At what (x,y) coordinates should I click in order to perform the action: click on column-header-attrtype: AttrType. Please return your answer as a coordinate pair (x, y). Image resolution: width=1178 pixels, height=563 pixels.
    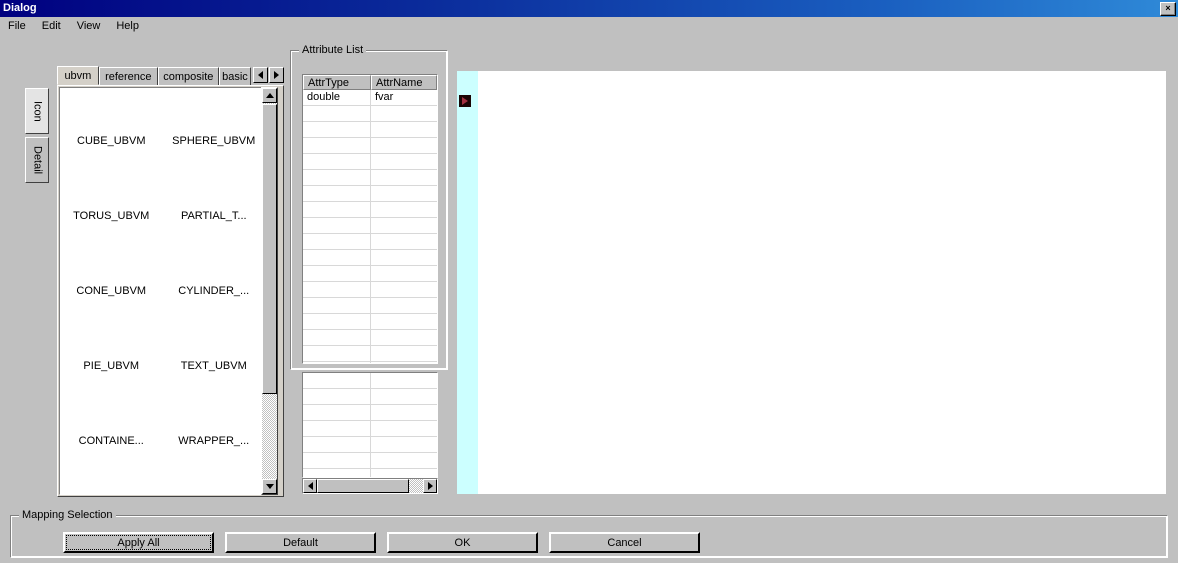
    Looking at the image, I should click on (337, 82).